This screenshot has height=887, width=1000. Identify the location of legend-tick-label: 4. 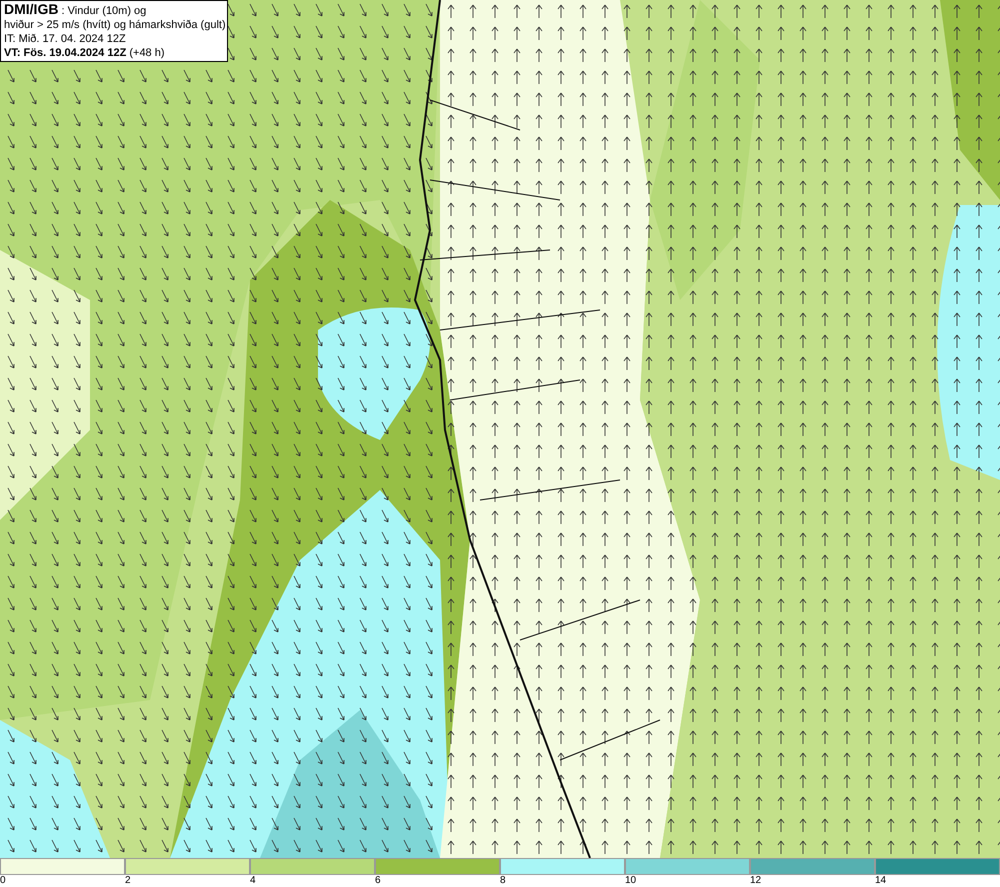
(253, 881).